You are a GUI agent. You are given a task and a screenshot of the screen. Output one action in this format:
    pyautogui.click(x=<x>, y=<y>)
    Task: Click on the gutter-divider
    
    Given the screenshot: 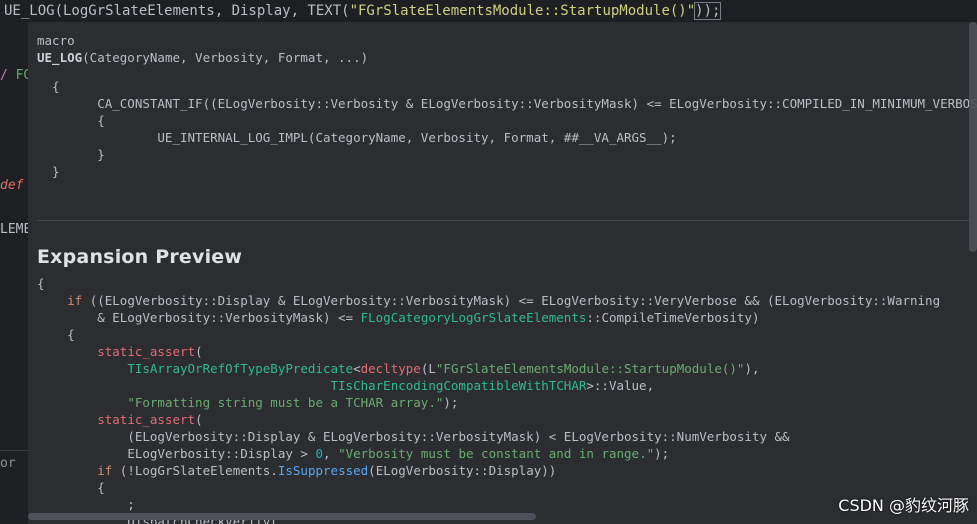 What is the action you would take?
    pyautogui.click(x=14, y=450)
    